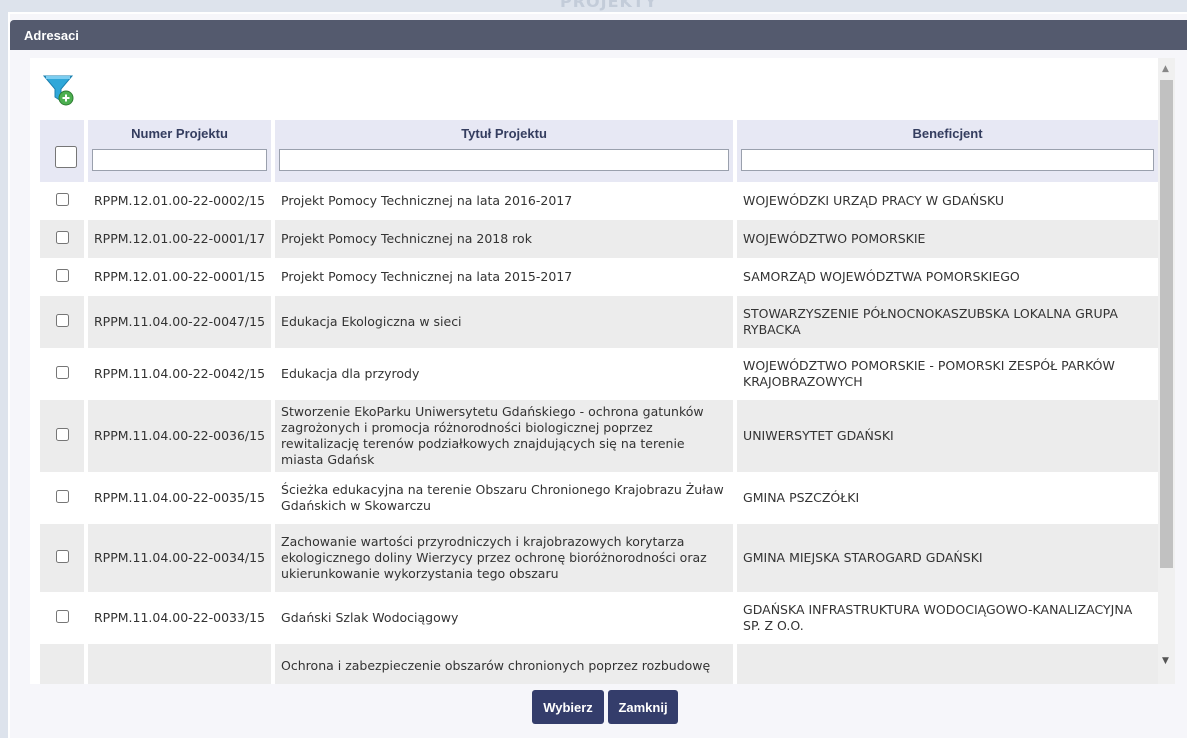 This screenshot has height=738, width=1187. I want to click on column-header-beneficiary: Beneficjent, so click(947, 151).